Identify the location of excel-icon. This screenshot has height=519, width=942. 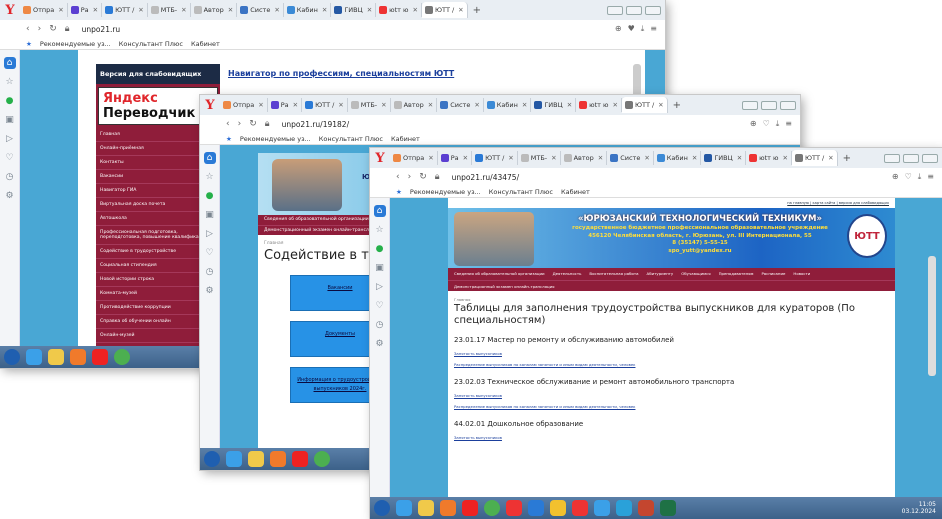
(668, 508).